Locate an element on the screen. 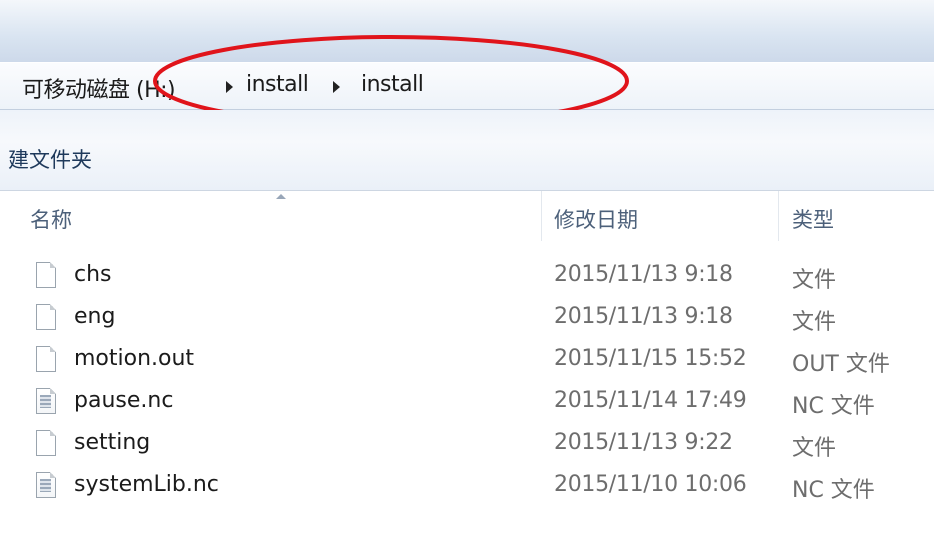 Image resolution: width=934 pixels, height=536 pixels. breadcrumb-item-install: install is located at coordinates (277, 84).